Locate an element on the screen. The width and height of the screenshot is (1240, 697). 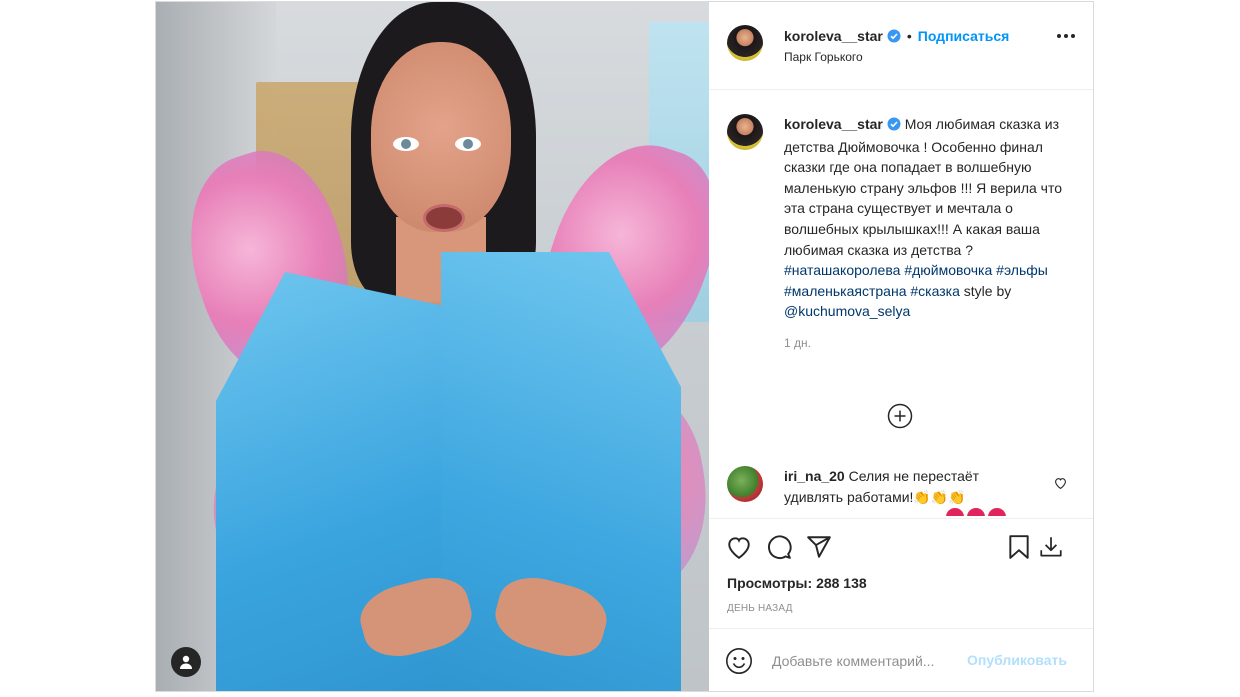
commenter-username: iri_na_20 is located at coordinates (814, 476).